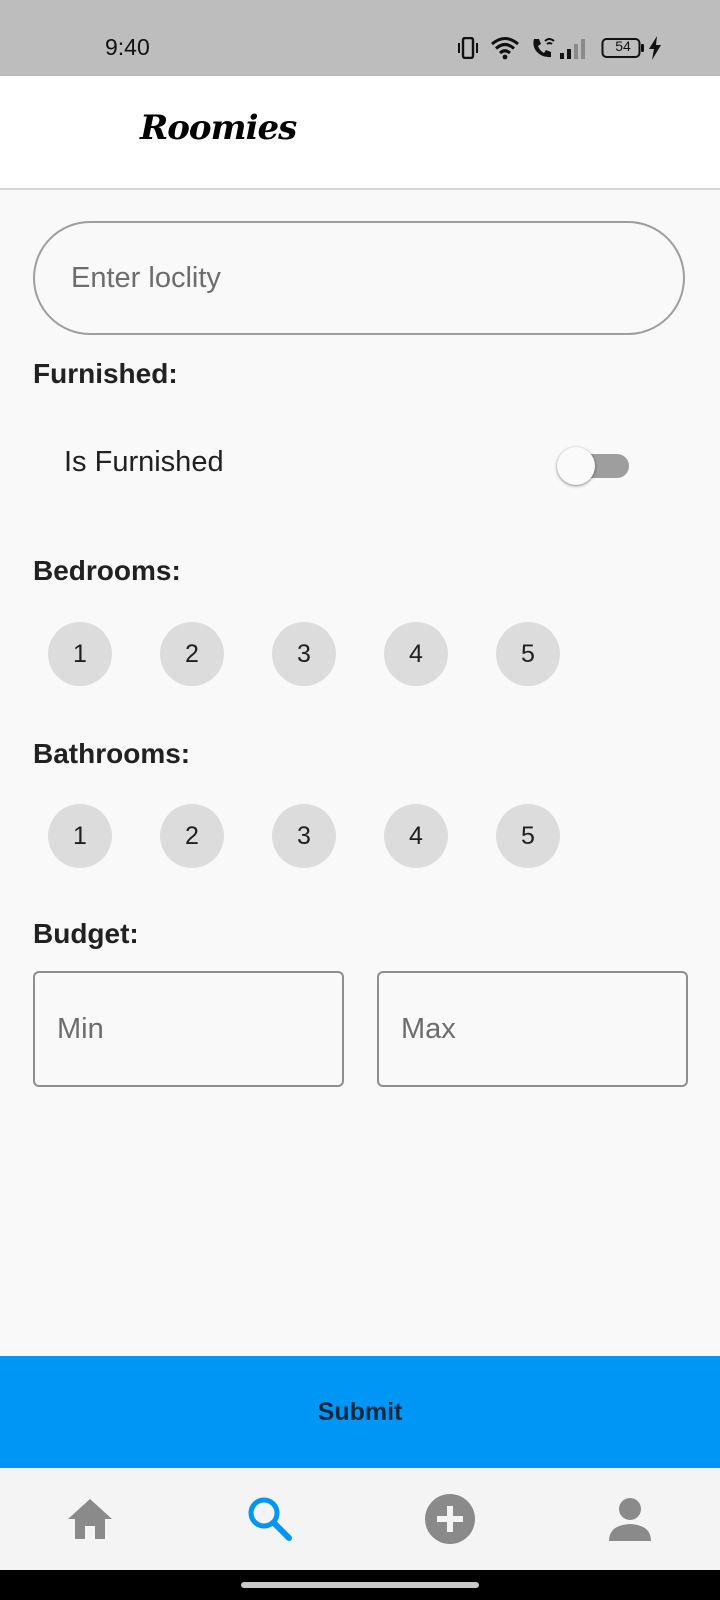 The image size is (720, 1600). What do you see at coordinates (528, 836) in the screenshot?
I see `bathrooms-option-5: 5` at bounding box center [528, 836].